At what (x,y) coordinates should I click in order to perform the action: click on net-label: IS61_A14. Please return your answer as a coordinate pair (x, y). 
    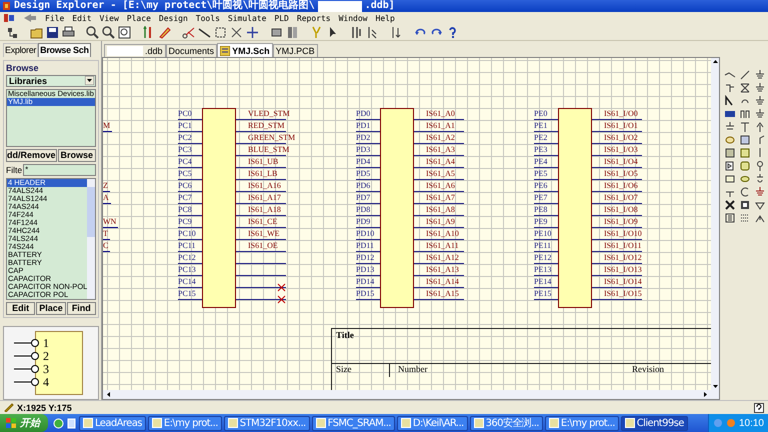
    Looking at the image, I should click on (442, 281).